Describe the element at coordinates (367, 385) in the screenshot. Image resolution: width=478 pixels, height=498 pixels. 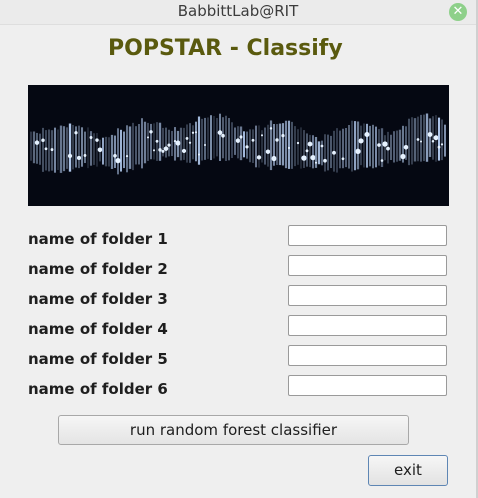
I see `folder-6-input` at that location.